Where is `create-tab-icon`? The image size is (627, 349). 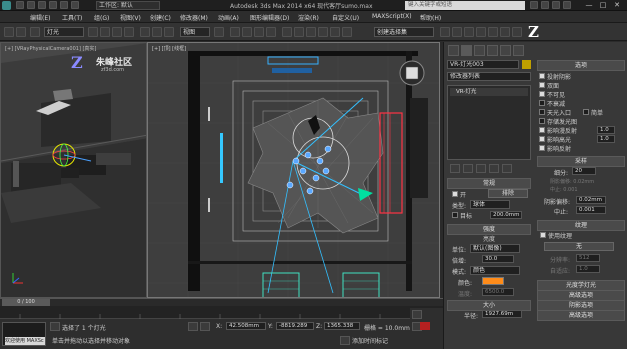 create-tab-icon is located at coordinates (453, 50).